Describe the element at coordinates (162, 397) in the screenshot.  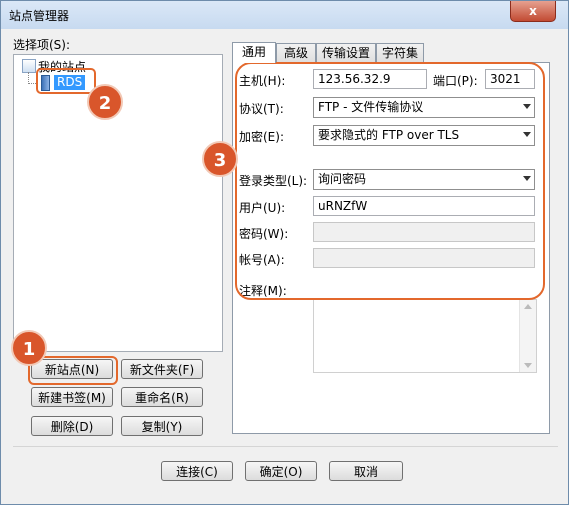
I see `rename-button: 重命名(R)` at that location.